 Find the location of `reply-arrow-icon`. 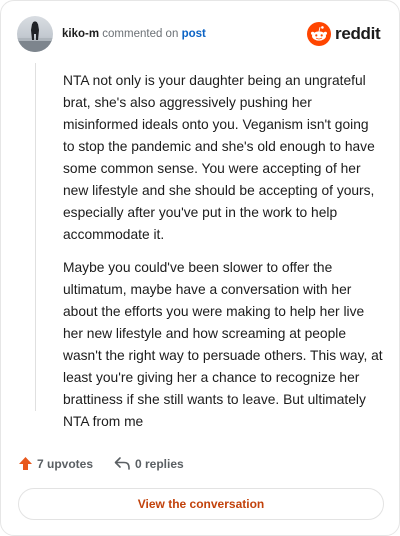

reply-arrow-icon is located at coordinates (122, 463).